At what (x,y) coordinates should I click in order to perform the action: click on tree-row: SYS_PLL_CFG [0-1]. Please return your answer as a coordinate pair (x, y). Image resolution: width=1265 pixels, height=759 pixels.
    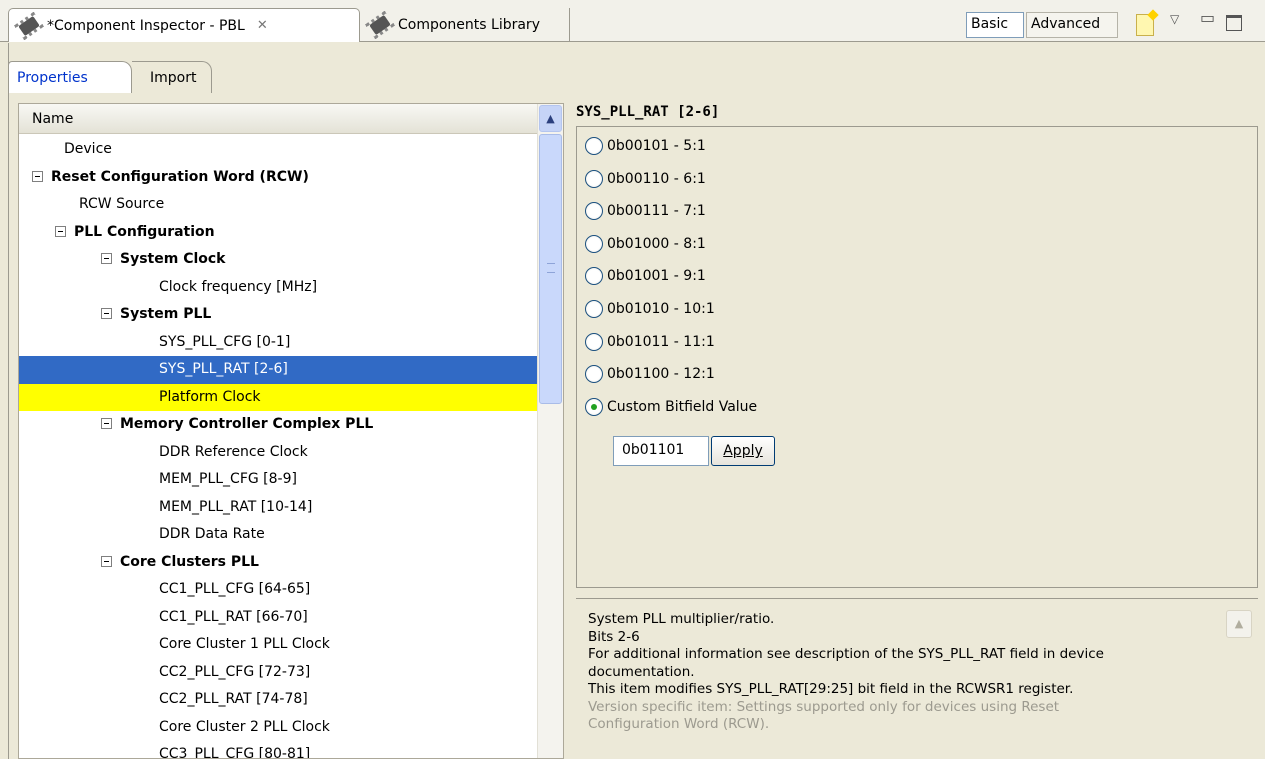
    Looking at the image, I should click on (278, 343).